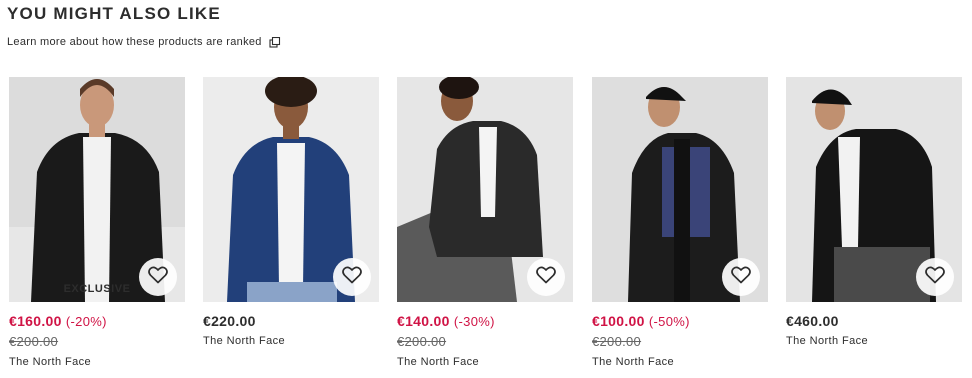 This screenshot has height=378, width=972. Describe the element at coordinates (86, 321) in the screenshot. I see `discount-label: (-20%)` at that location.